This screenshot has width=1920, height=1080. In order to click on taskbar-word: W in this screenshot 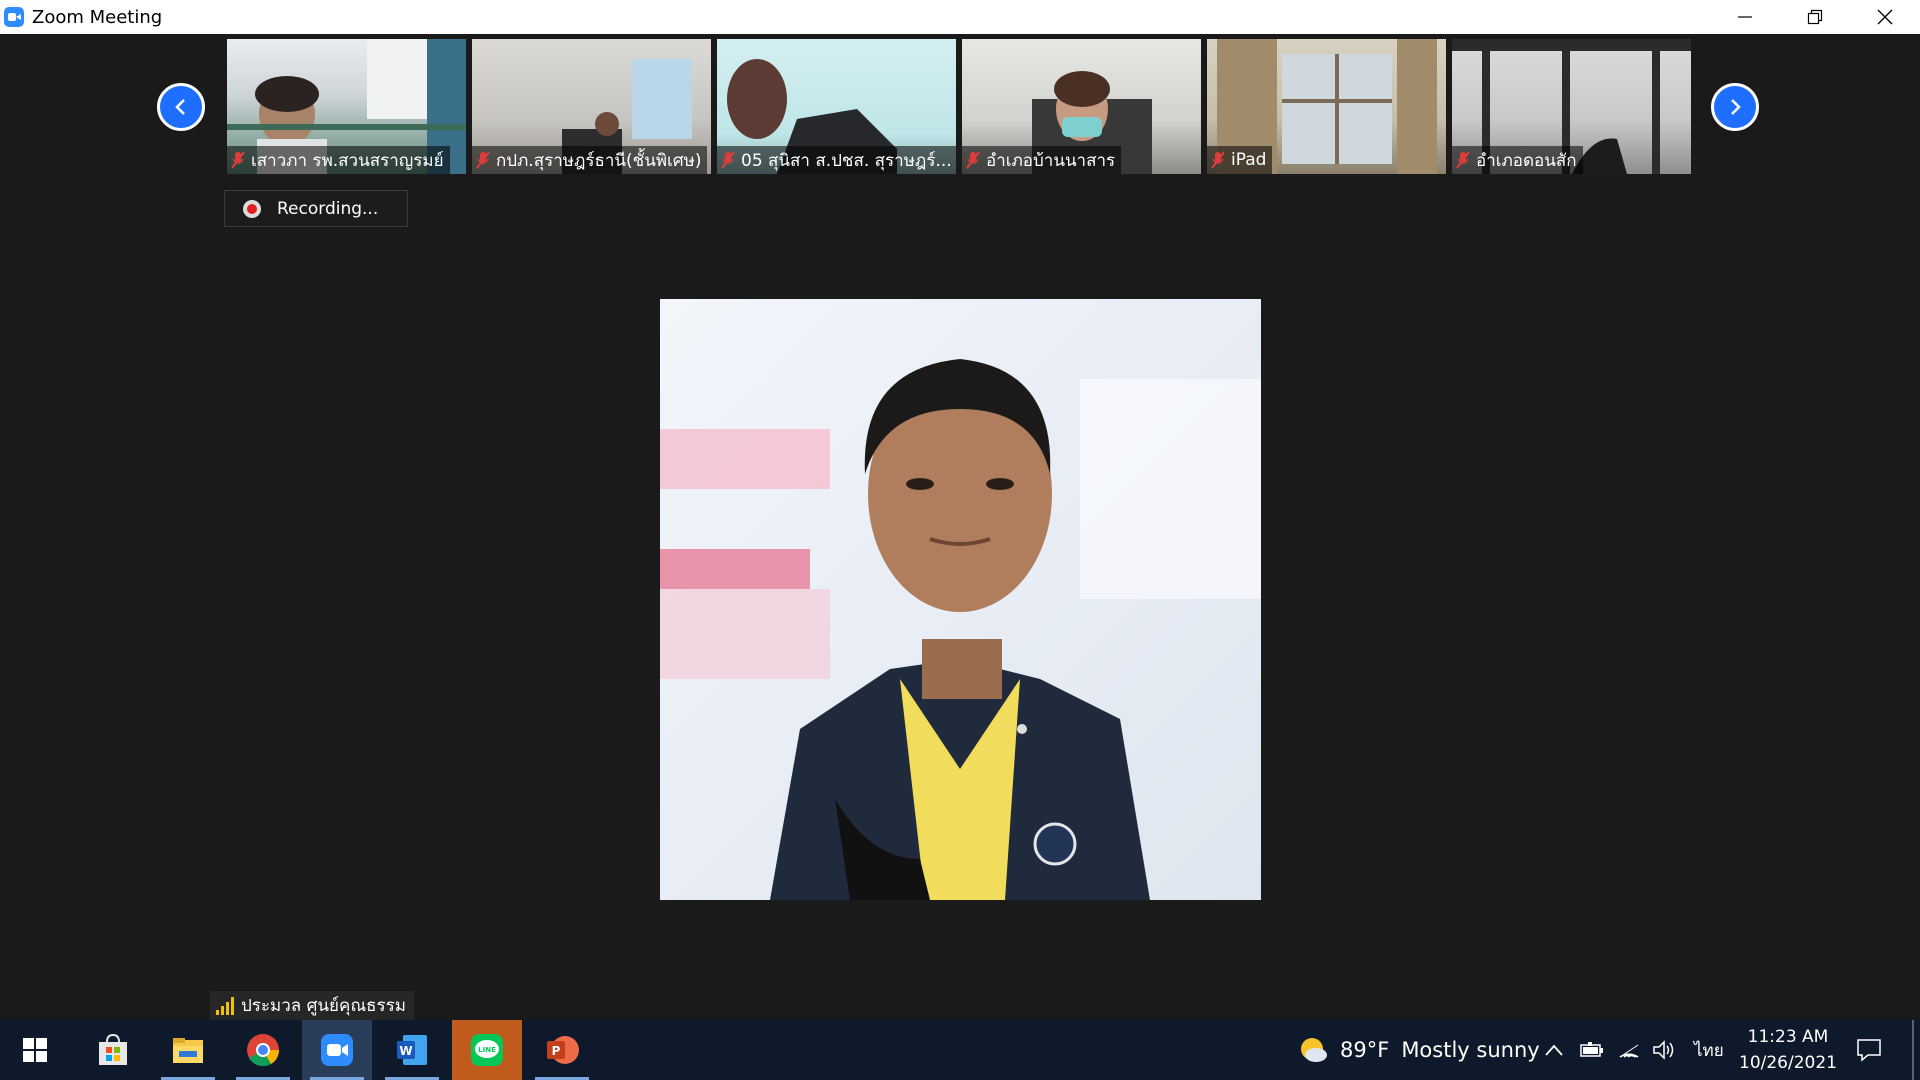, I will do `click(412, 1050)`.